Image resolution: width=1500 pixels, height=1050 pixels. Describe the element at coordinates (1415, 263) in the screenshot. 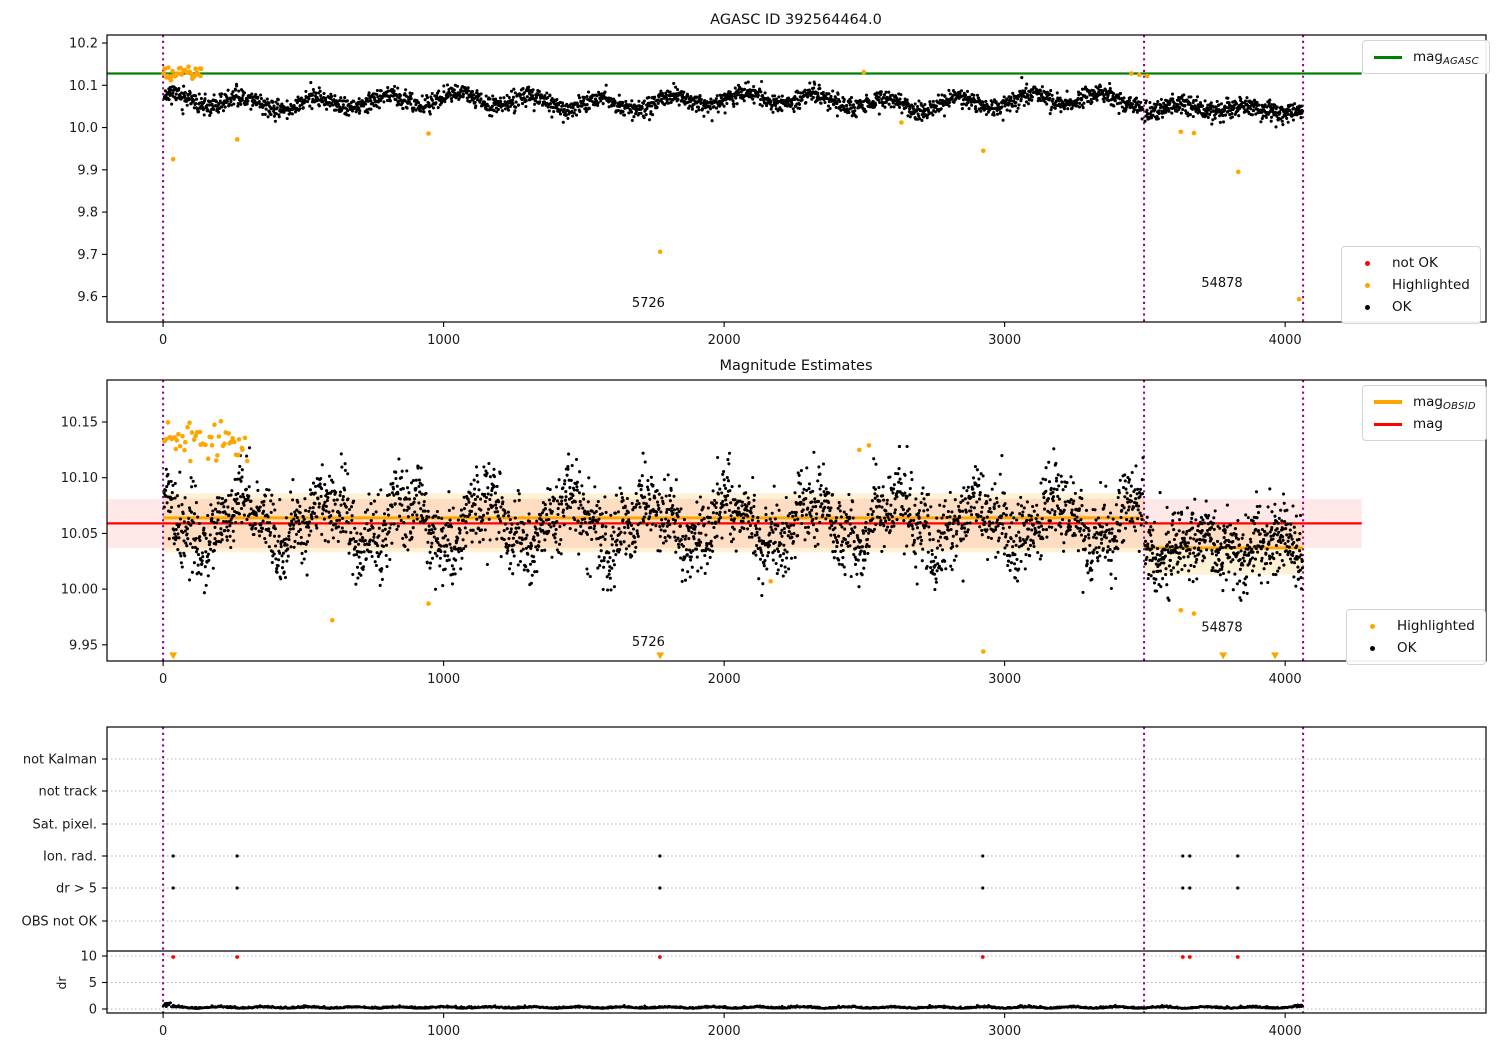

I see `legend-label: not OK` at that location.